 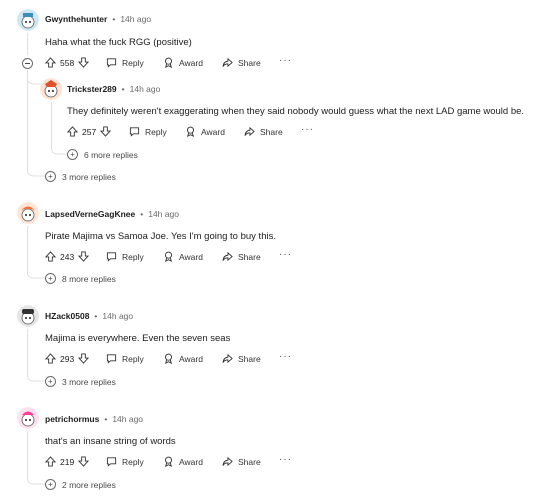 What do you see at coordinates (90, 214) in the screenshot?
I see `username: LapsedVerneGagKnee` at bounding box center [90, 214].